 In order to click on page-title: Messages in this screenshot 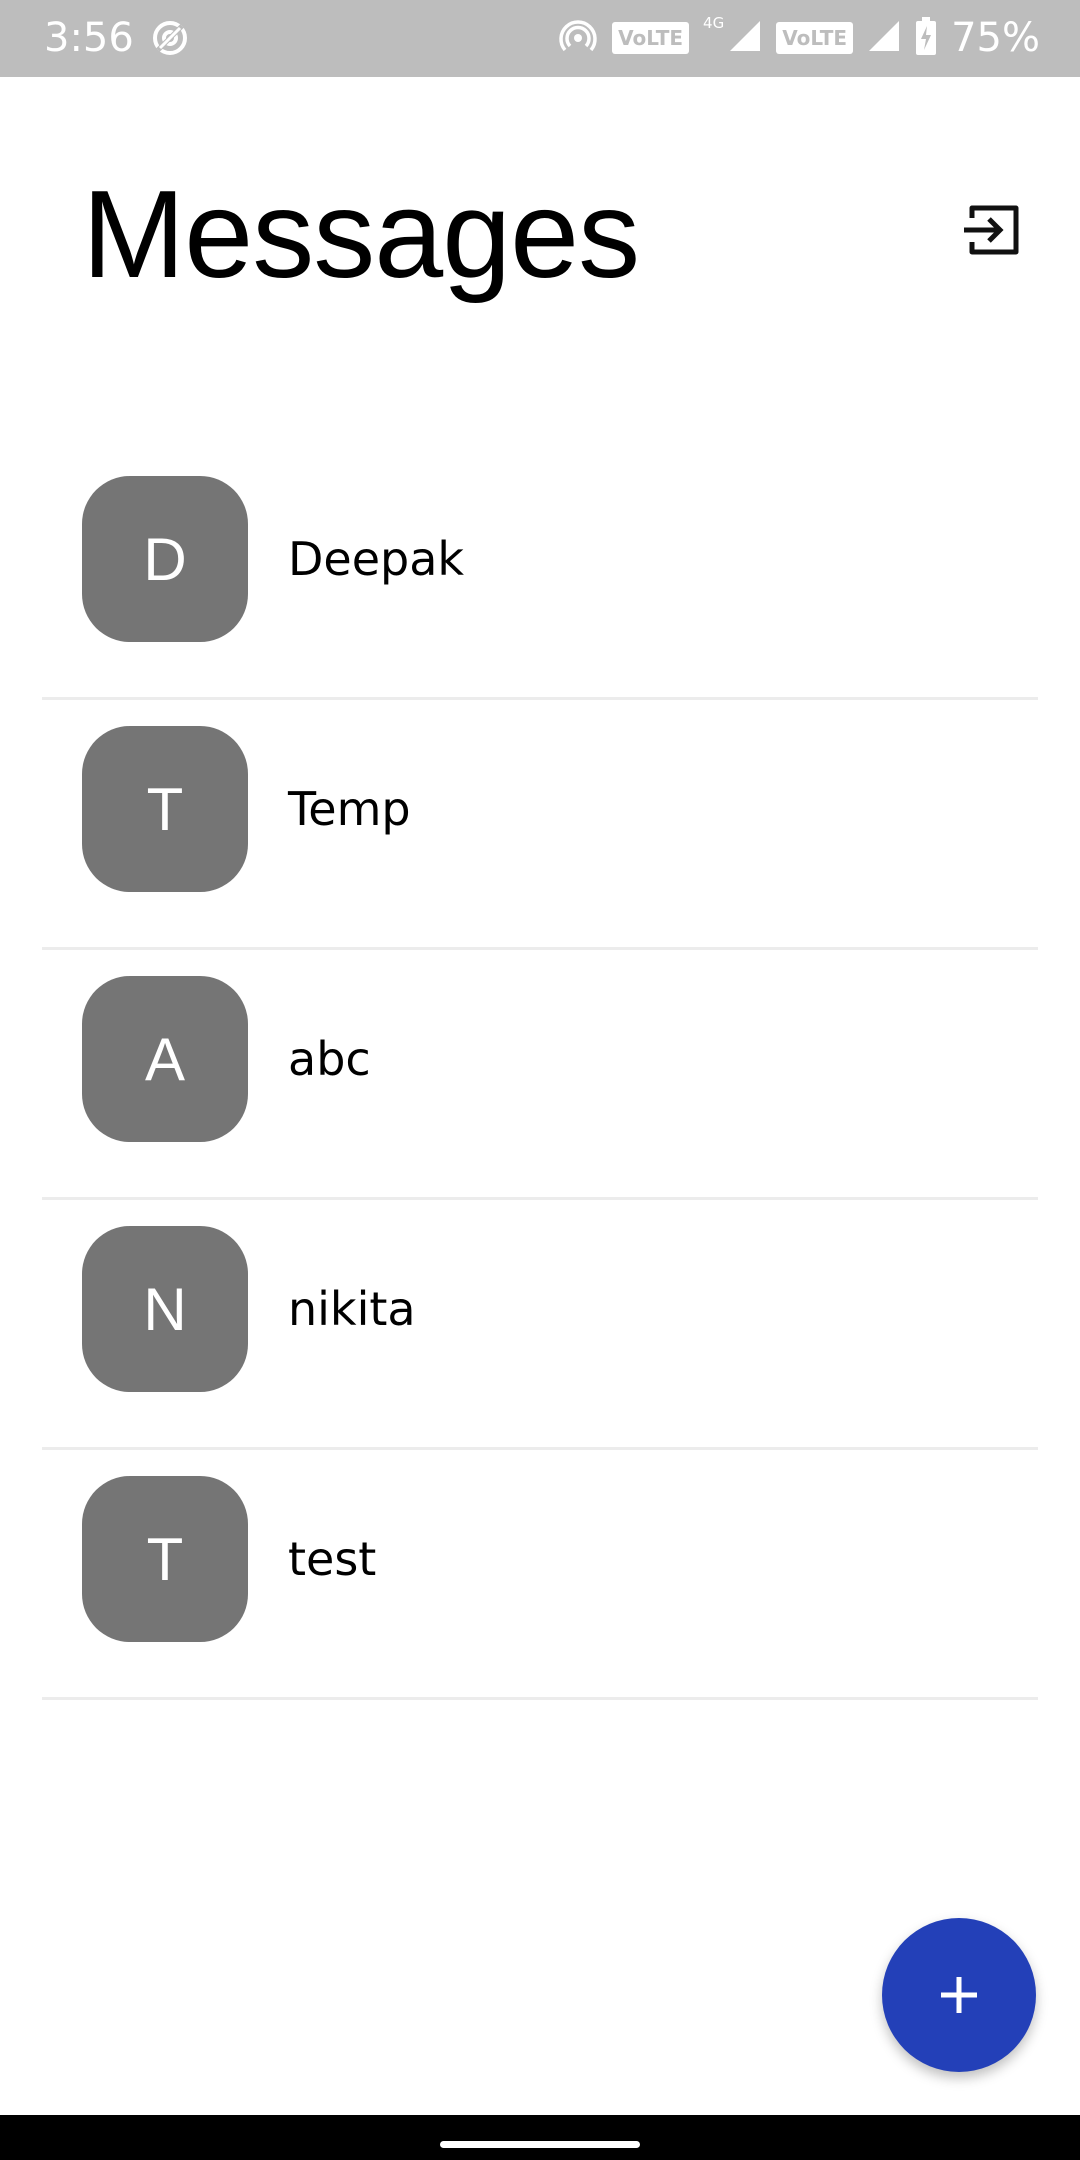, I will do `click(361, 235)`.